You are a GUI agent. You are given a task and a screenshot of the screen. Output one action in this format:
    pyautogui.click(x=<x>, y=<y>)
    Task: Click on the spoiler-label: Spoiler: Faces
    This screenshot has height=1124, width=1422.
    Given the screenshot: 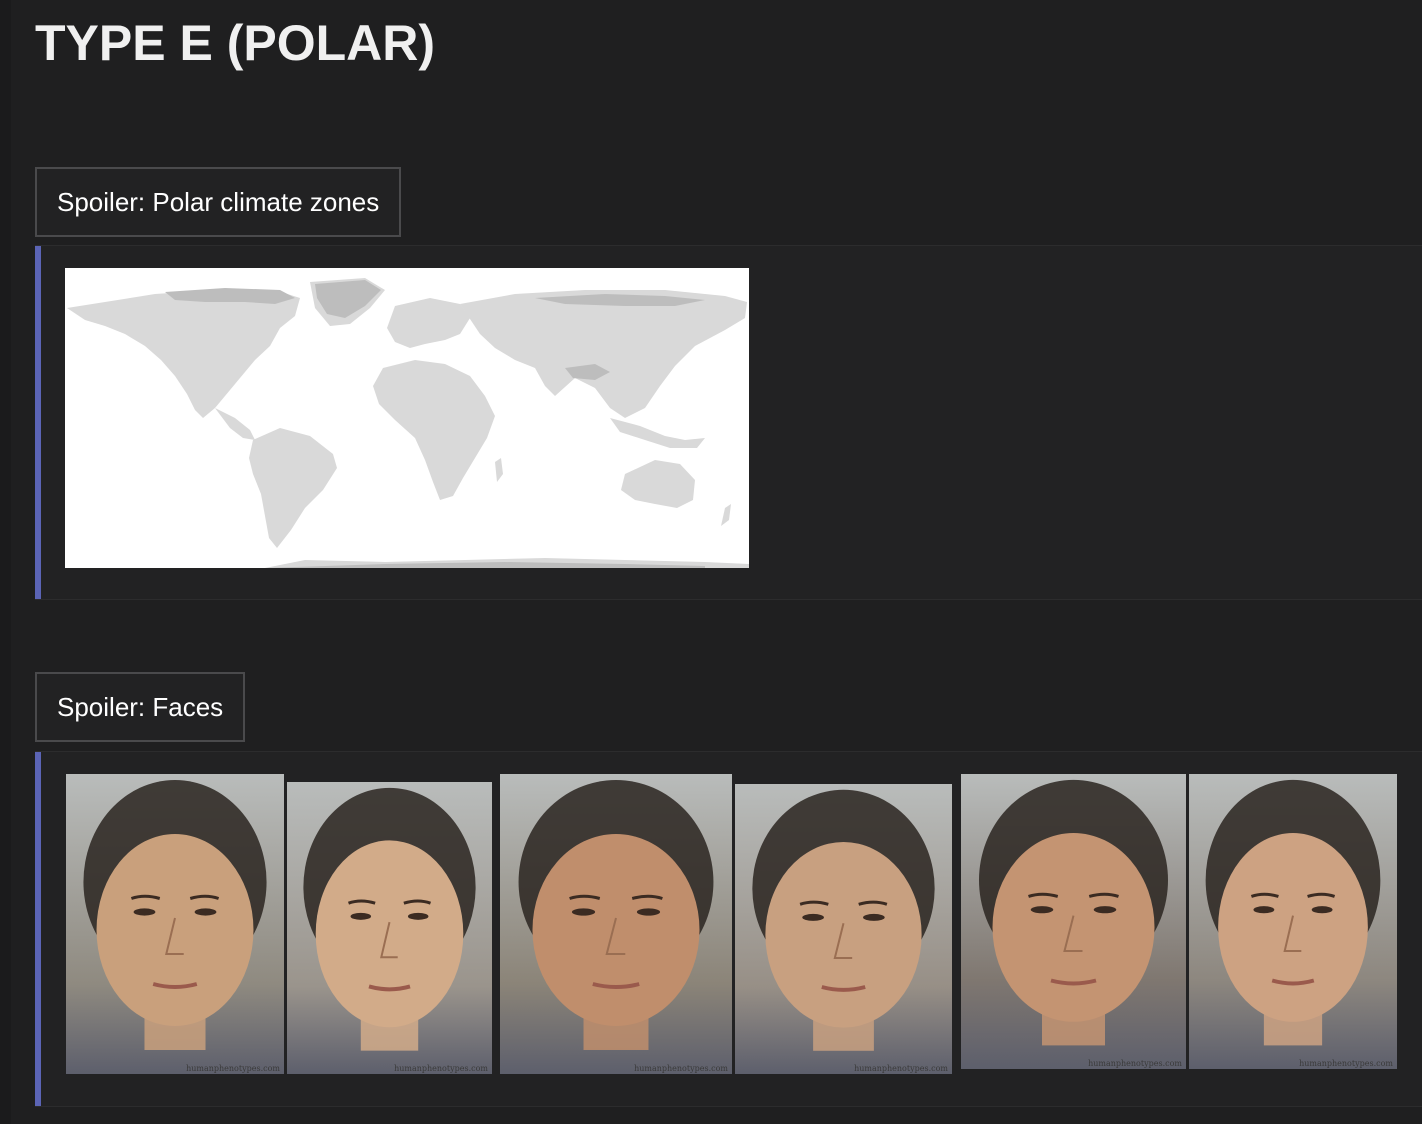 What is the action you would take?
    pyautogui.click(x=140, y=707)
    